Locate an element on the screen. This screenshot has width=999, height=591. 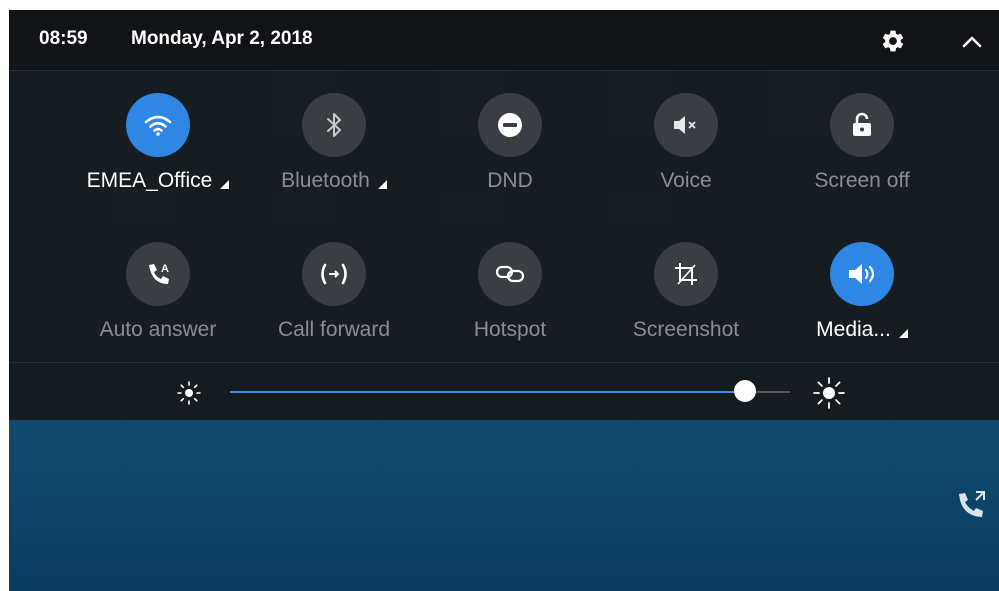
chevron-up-icon is located at coordinates (972, 41).